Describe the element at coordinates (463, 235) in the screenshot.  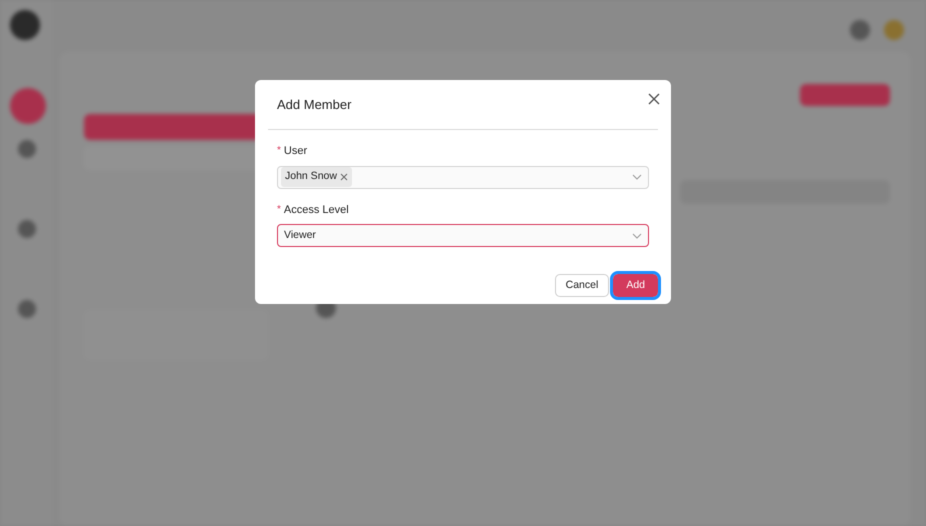
I see `access-level-select: Viewer` at that location.